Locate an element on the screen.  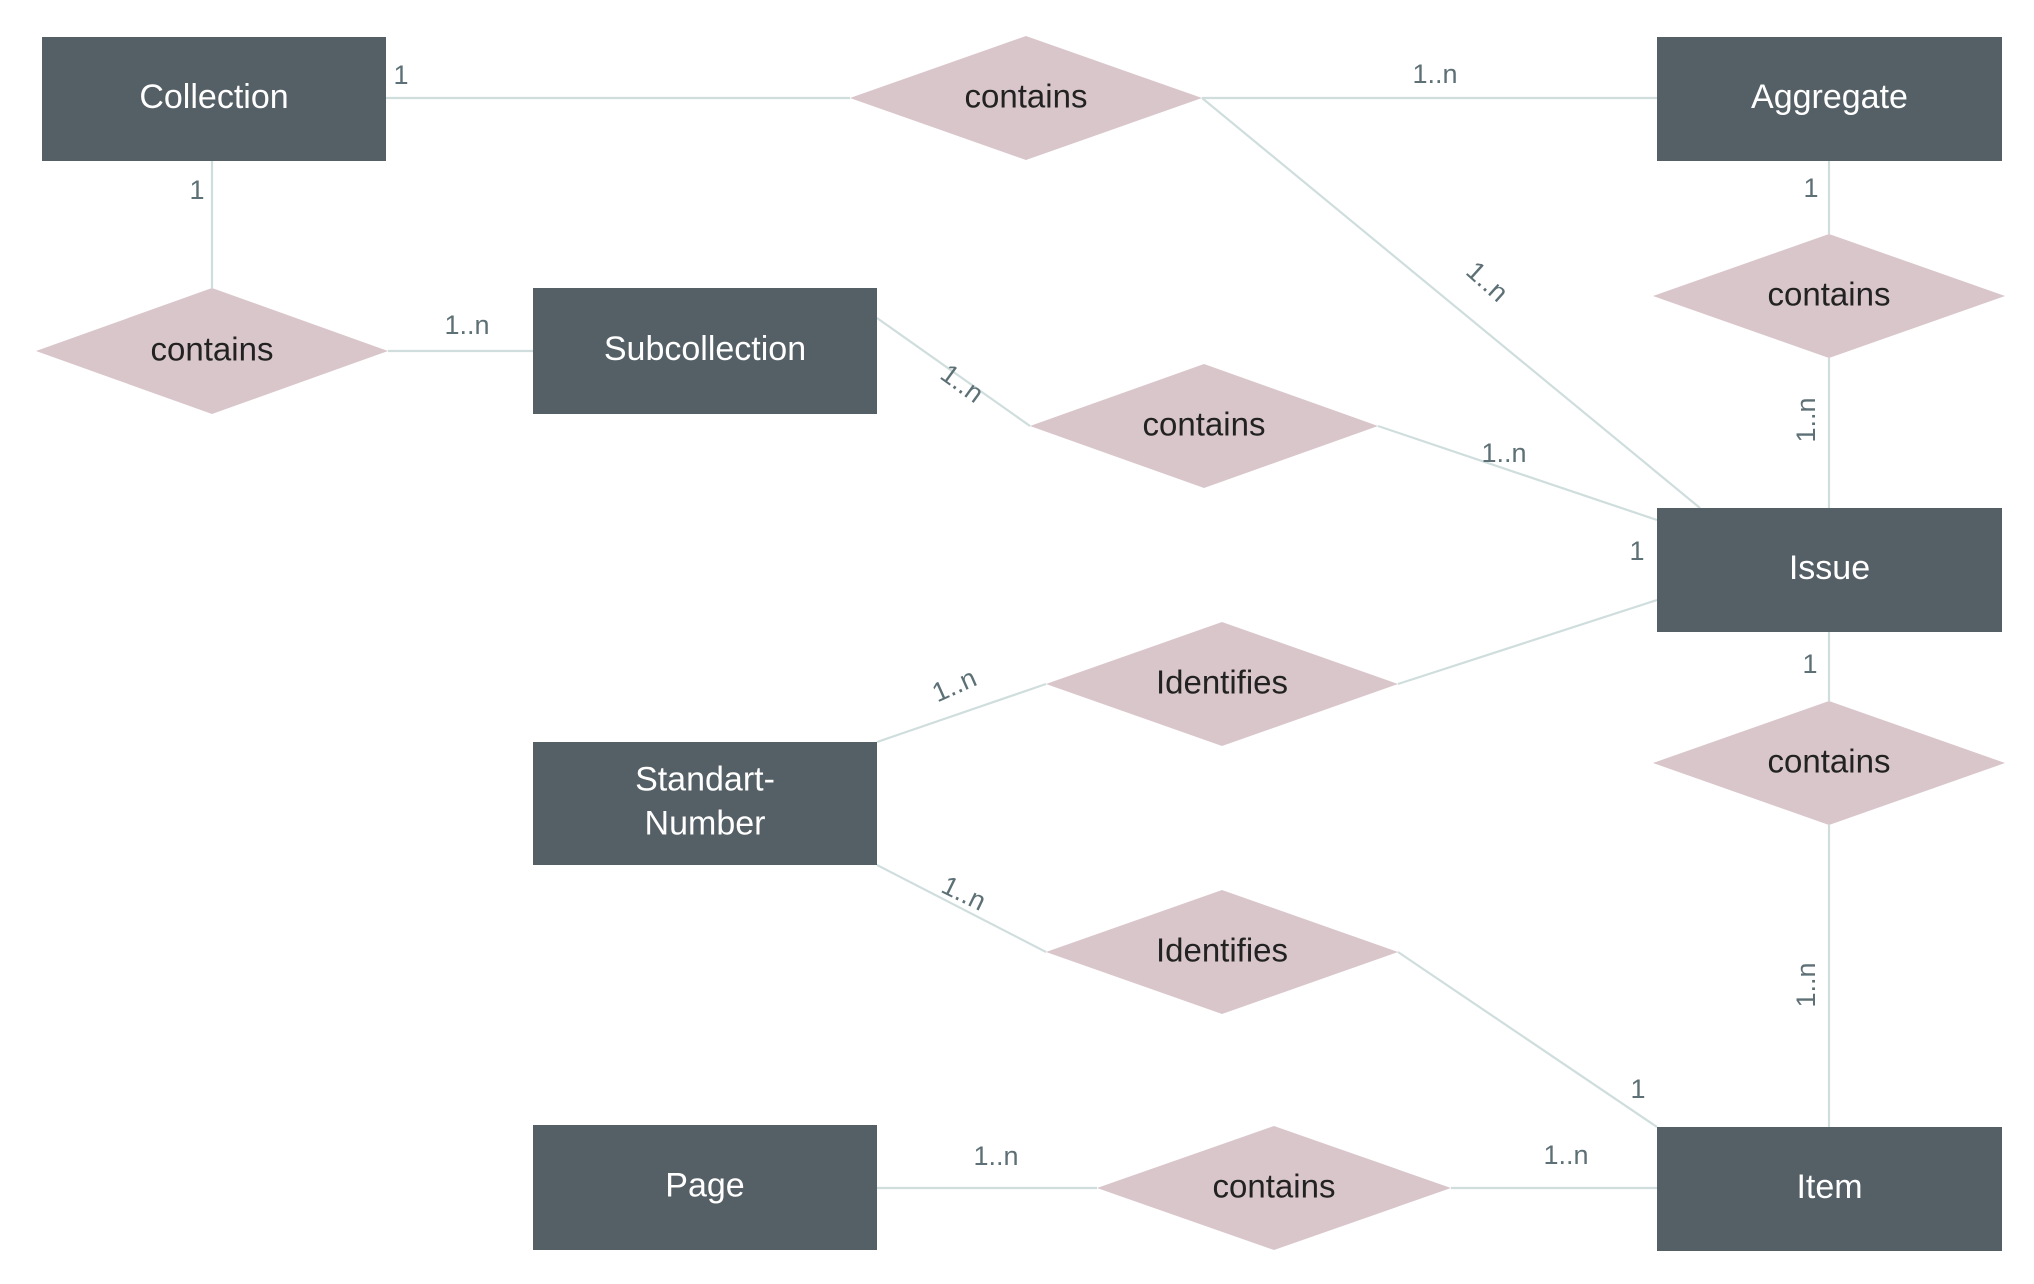
entity-label: Number is located at coordinates (705, 823).